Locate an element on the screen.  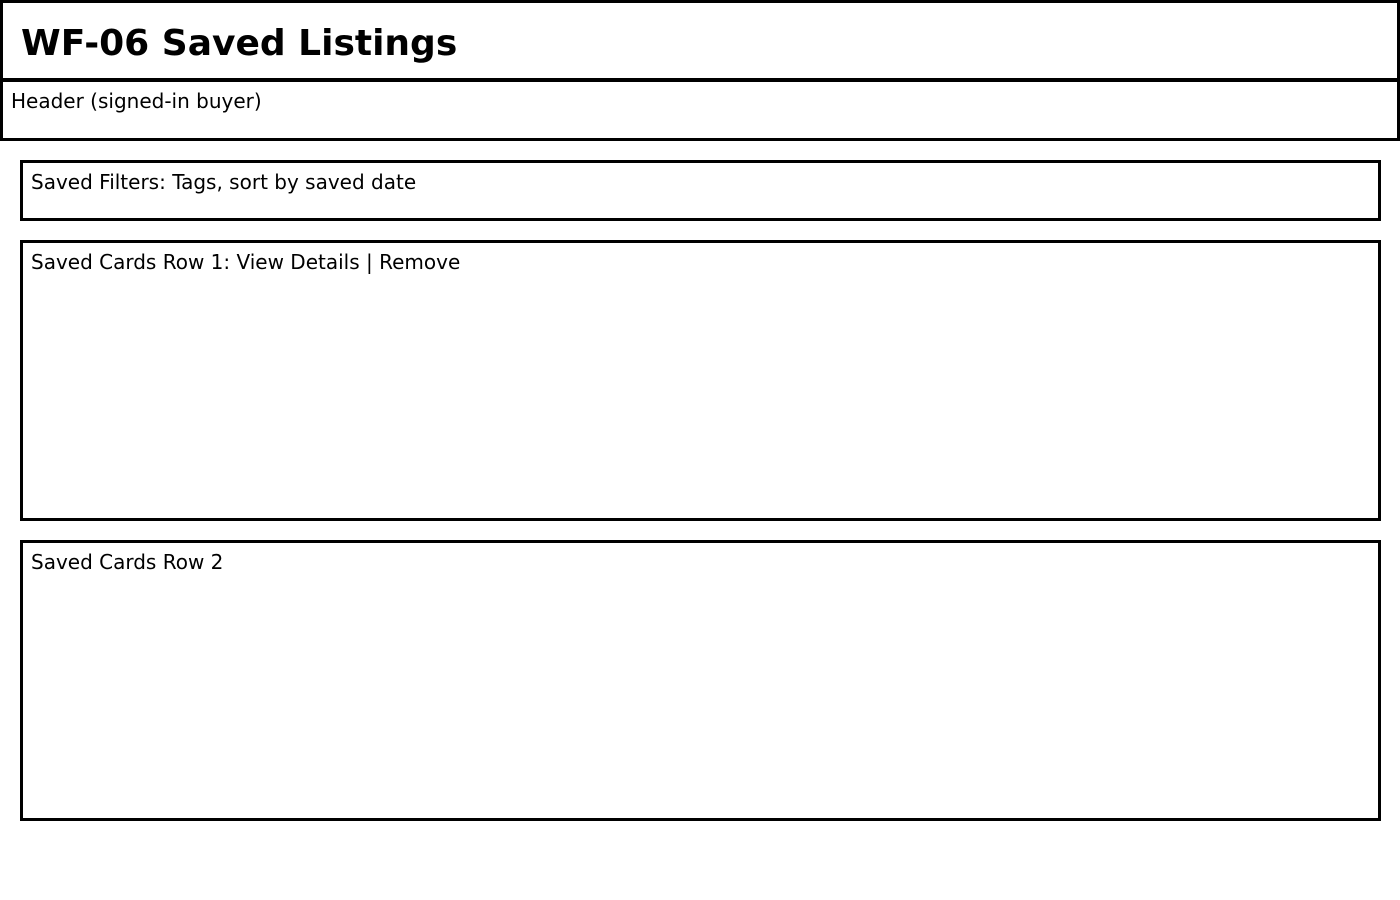
header-region: Header (signed-in buyer) is located at coordinates (700, 110).